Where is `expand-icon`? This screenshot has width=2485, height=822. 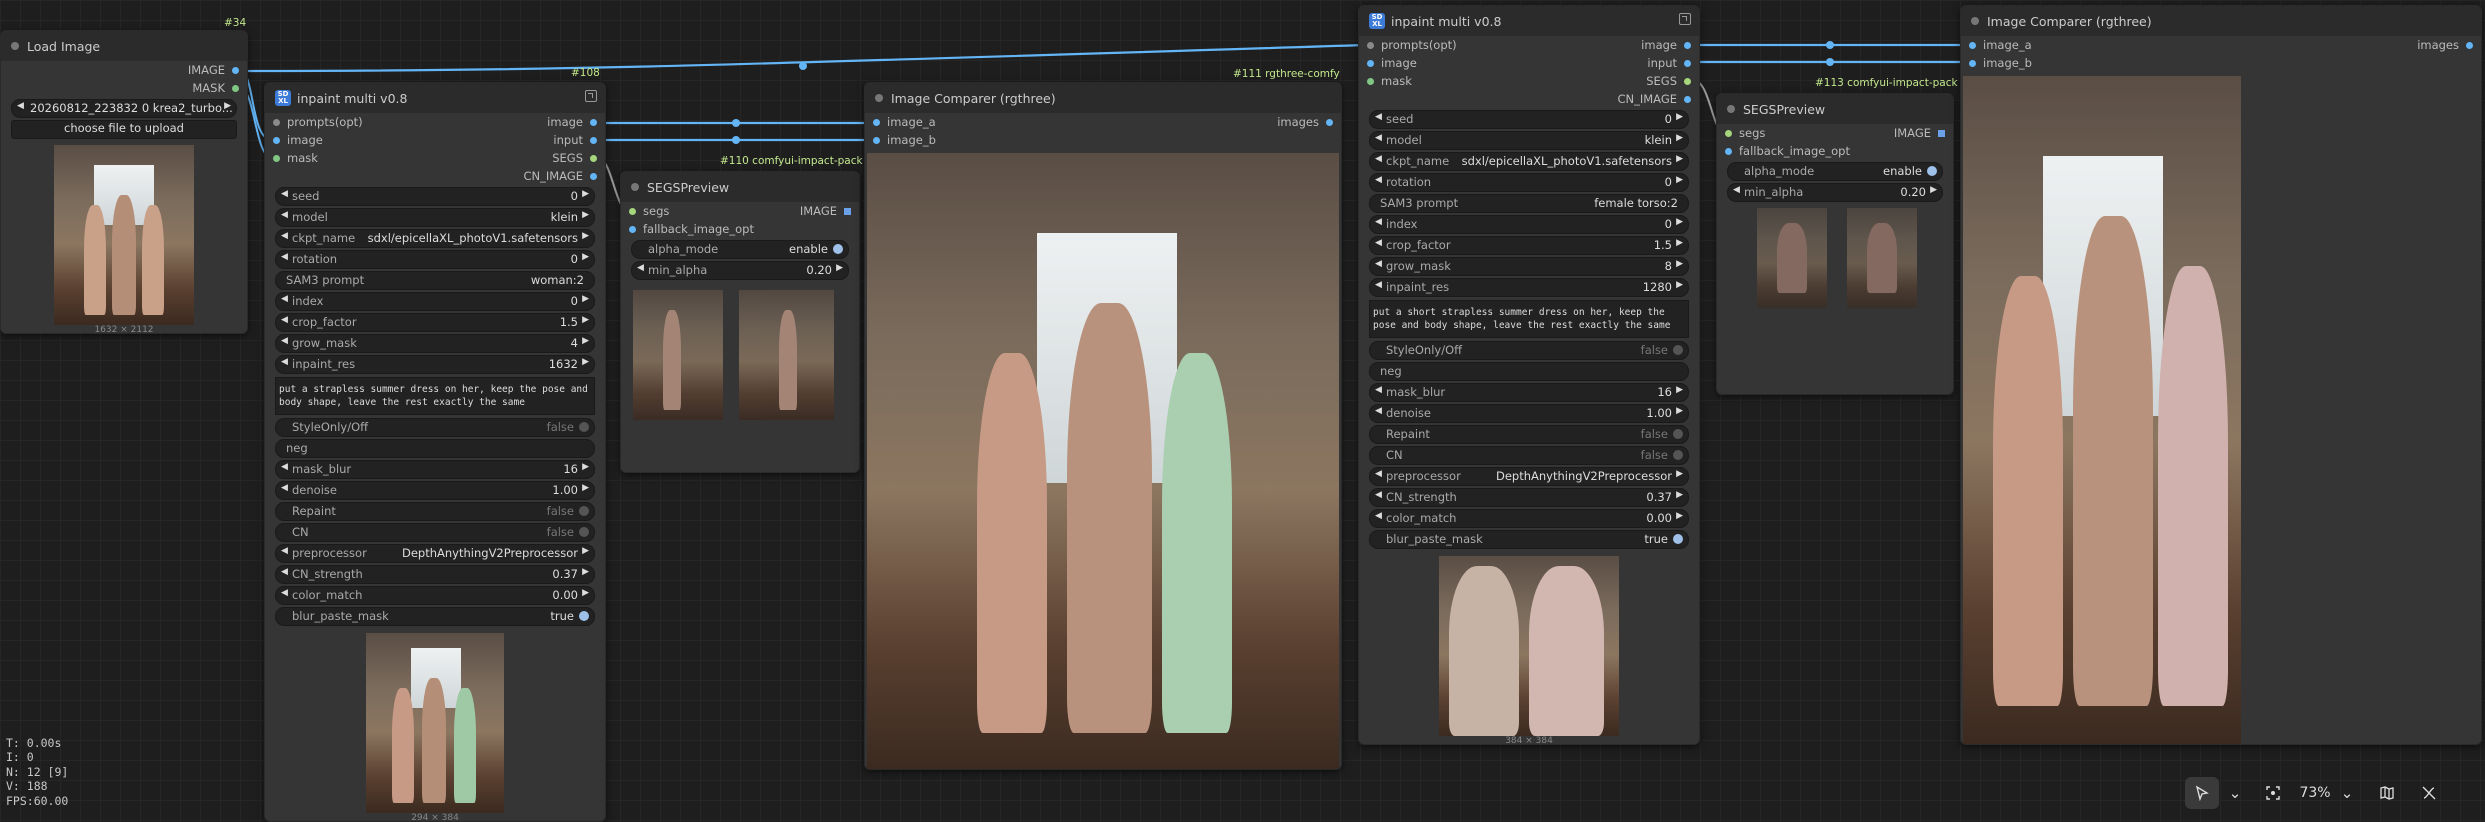 expand-icon is located at coordinates (1685, 19).